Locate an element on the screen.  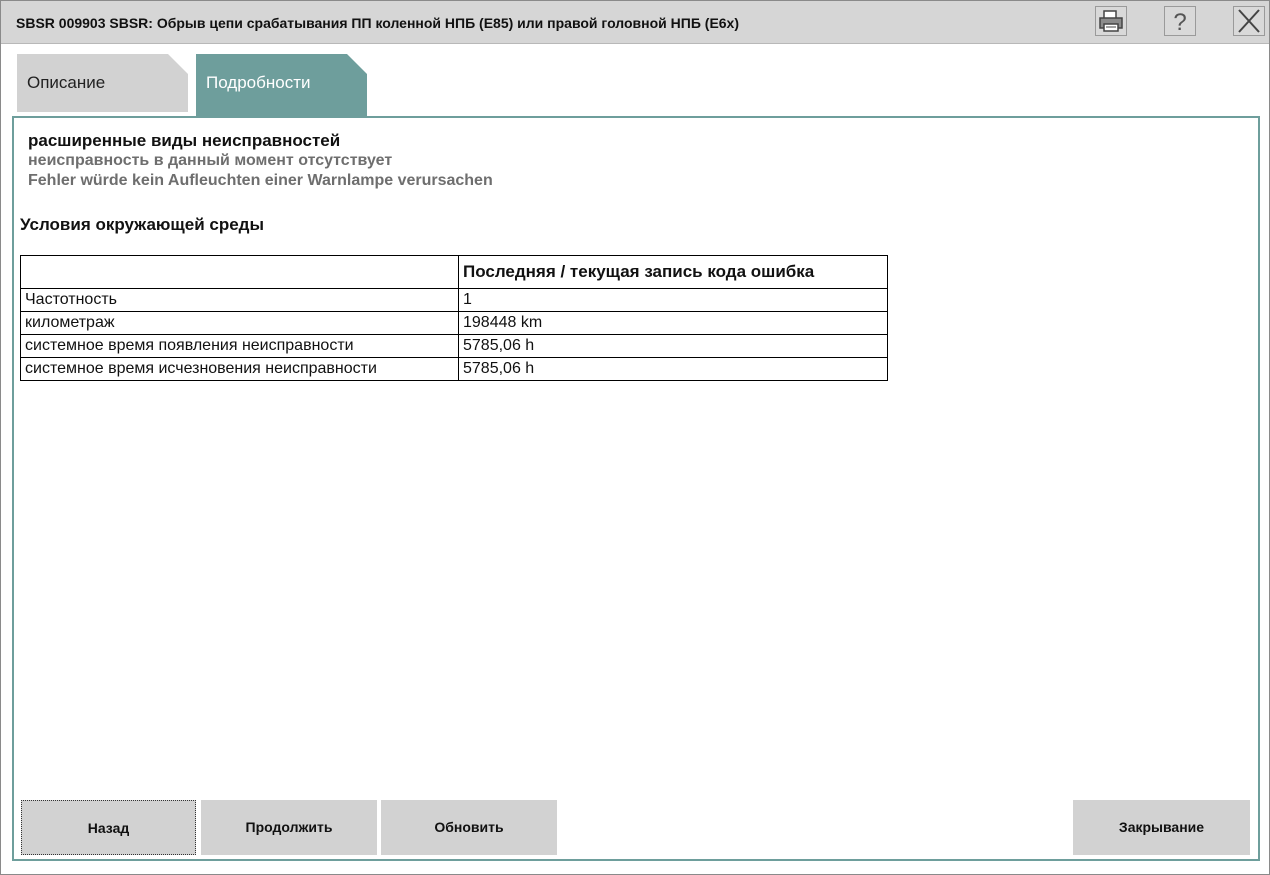
table-cell-value: 1 is located at coordinates (673, 300).